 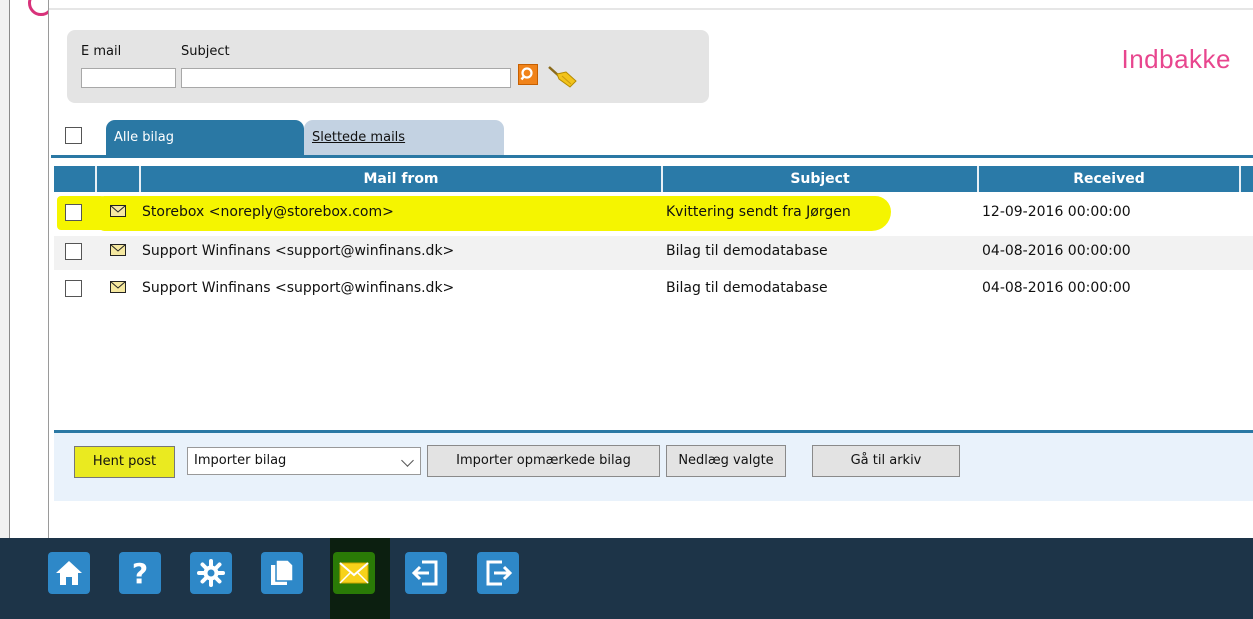 I want to click on email-search-input, so click(x=128, y=78).